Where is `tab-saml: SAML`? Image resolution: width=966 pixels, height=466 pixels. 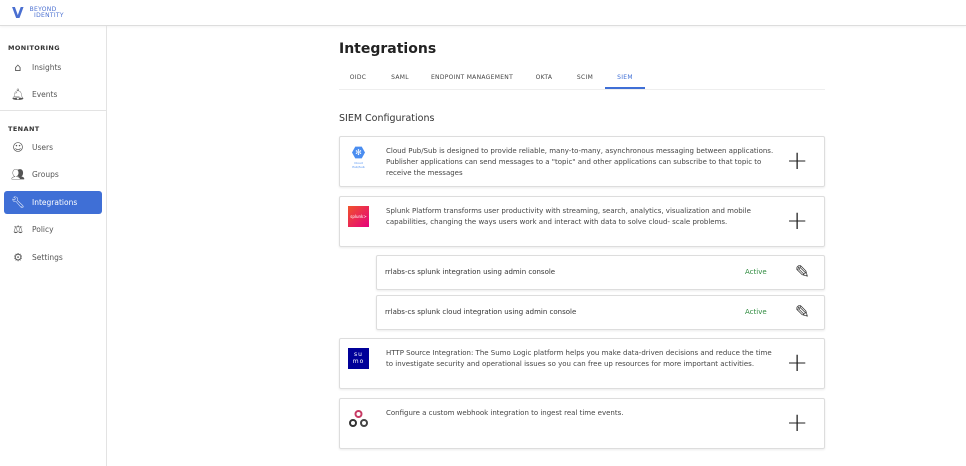
tab-saml: SAML is located at coordinates (400, 77).